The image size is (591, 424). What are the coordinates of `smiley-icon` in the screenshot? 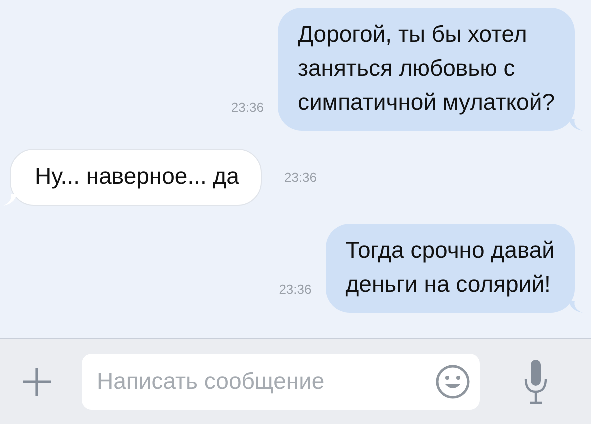 It's located at (453, 382).